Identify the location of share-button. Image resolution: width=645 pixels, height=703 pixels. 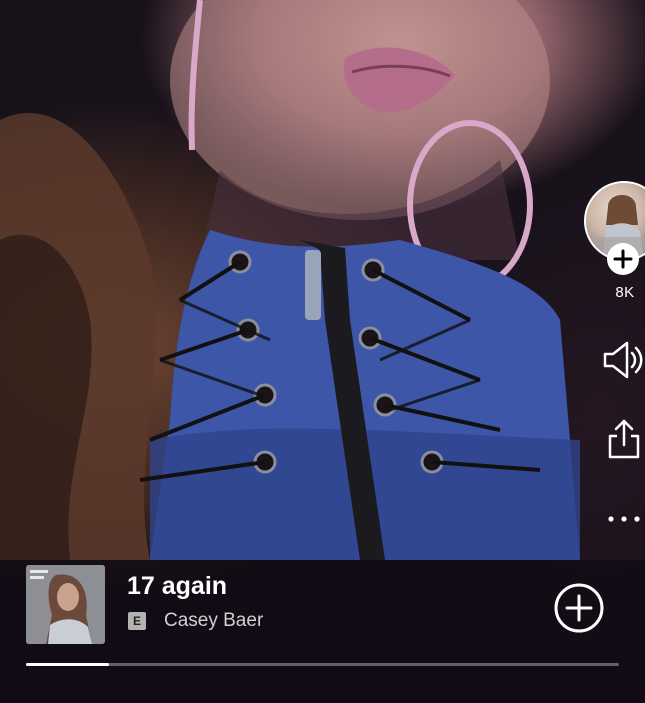
(623, 440).